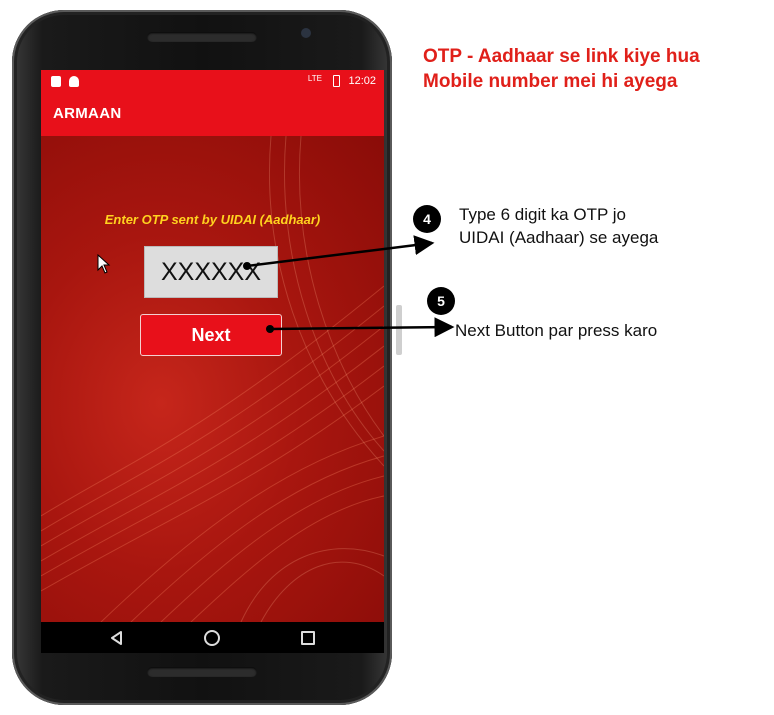 The width and height of the screenshot is (774, 715). Describe the element at coordinates (427, 219) in the screenshot. I see `step-4-badge: 4` at that location.